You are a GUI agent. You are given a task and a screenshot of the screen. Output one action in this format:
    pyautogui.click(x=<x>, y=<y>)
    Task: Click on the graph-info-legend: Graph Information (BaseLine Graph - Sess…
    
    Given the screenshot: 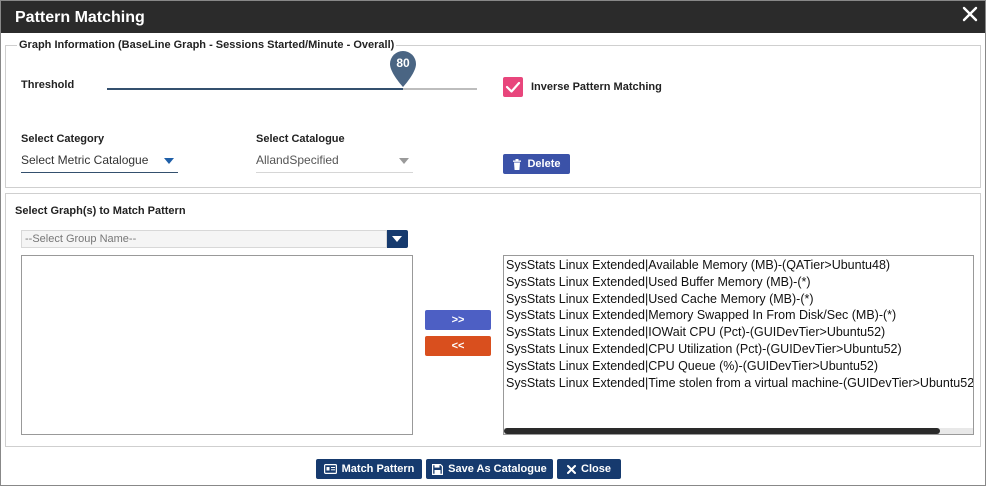 What is the action you would take?
    pyautogui.click(x=207, y=45)
    